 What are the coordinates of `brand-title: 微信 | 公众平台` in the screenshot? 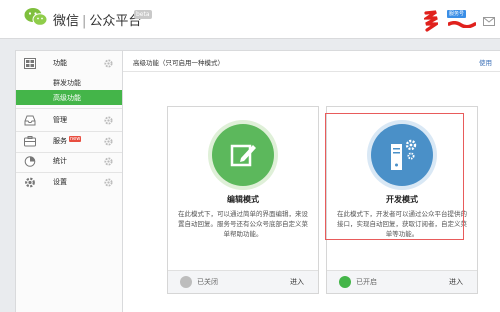 It's located at (97, 19).